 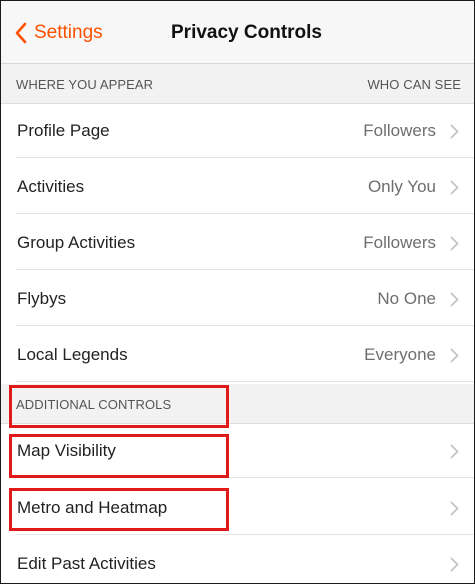 I want to click on row-value: No One, so click(x=406, y=298).